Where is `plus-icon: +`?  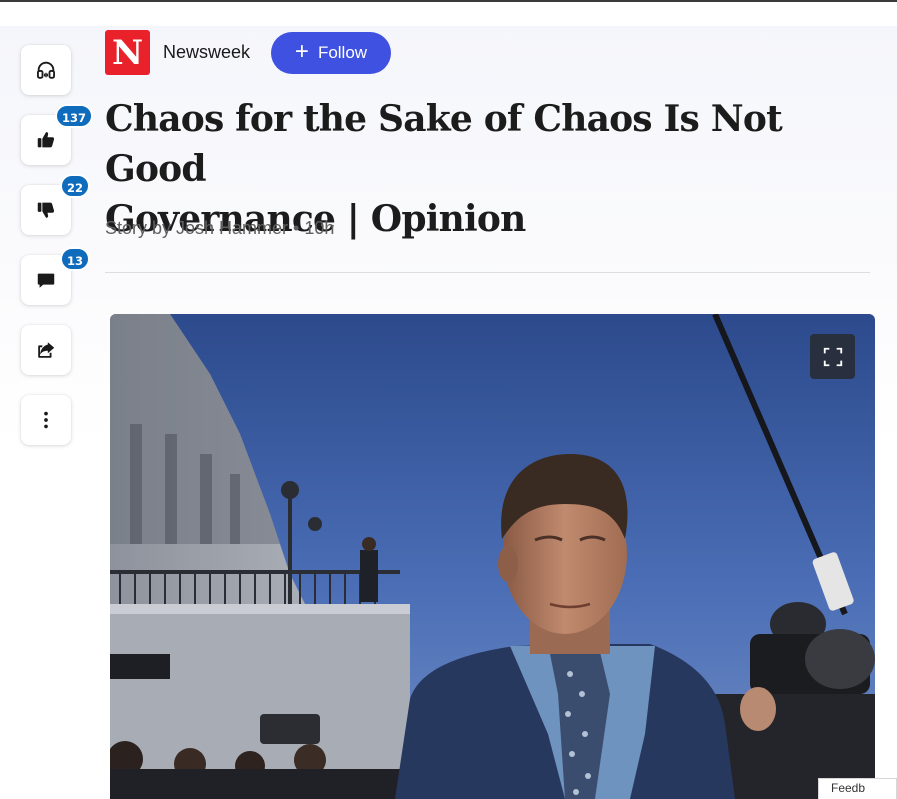 plus-icon: + is located at coordinates (301, 51).